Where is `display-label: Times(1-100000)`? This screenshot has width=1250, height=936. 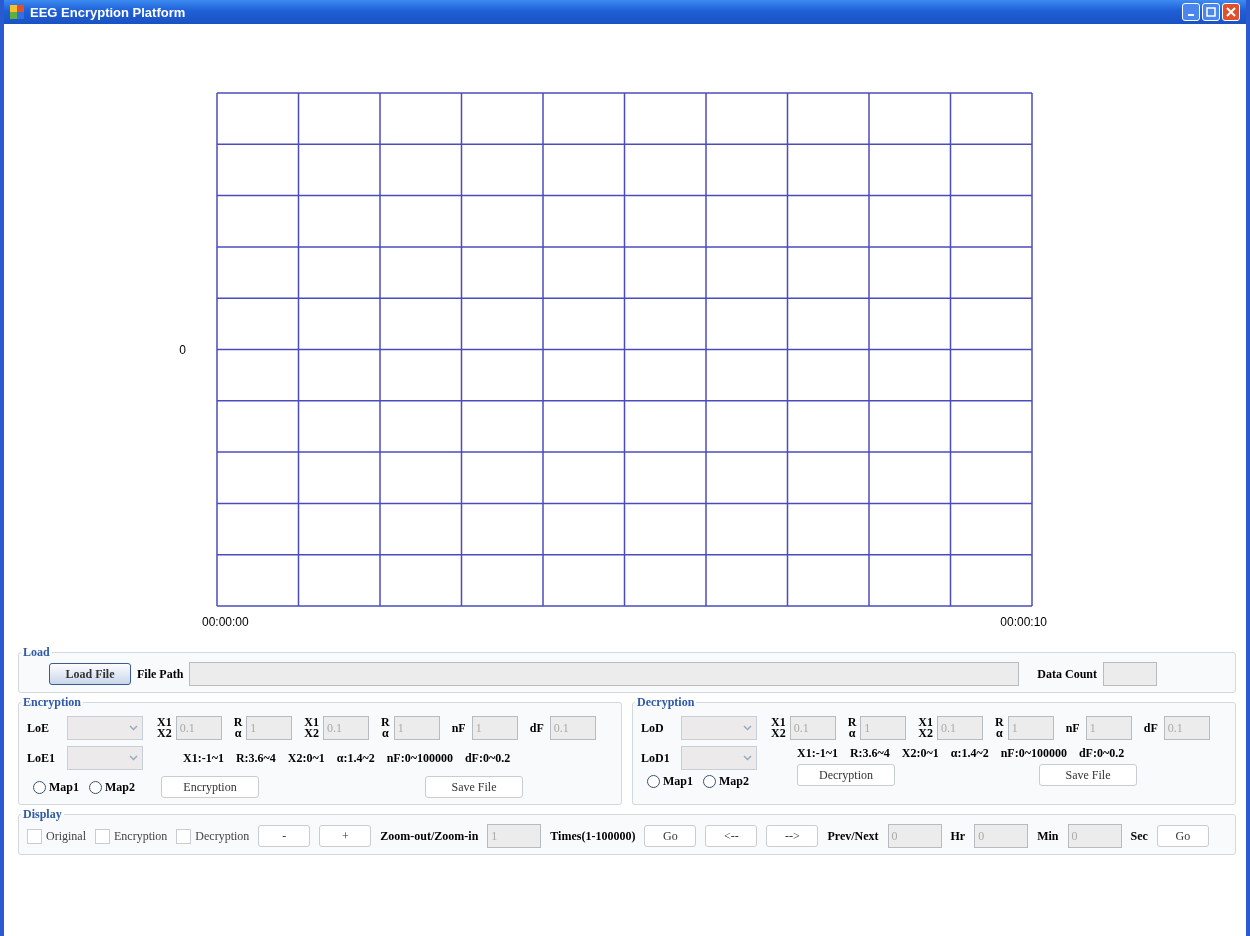
display-label: Times(1-100000) is located at coordinates (593, 836).